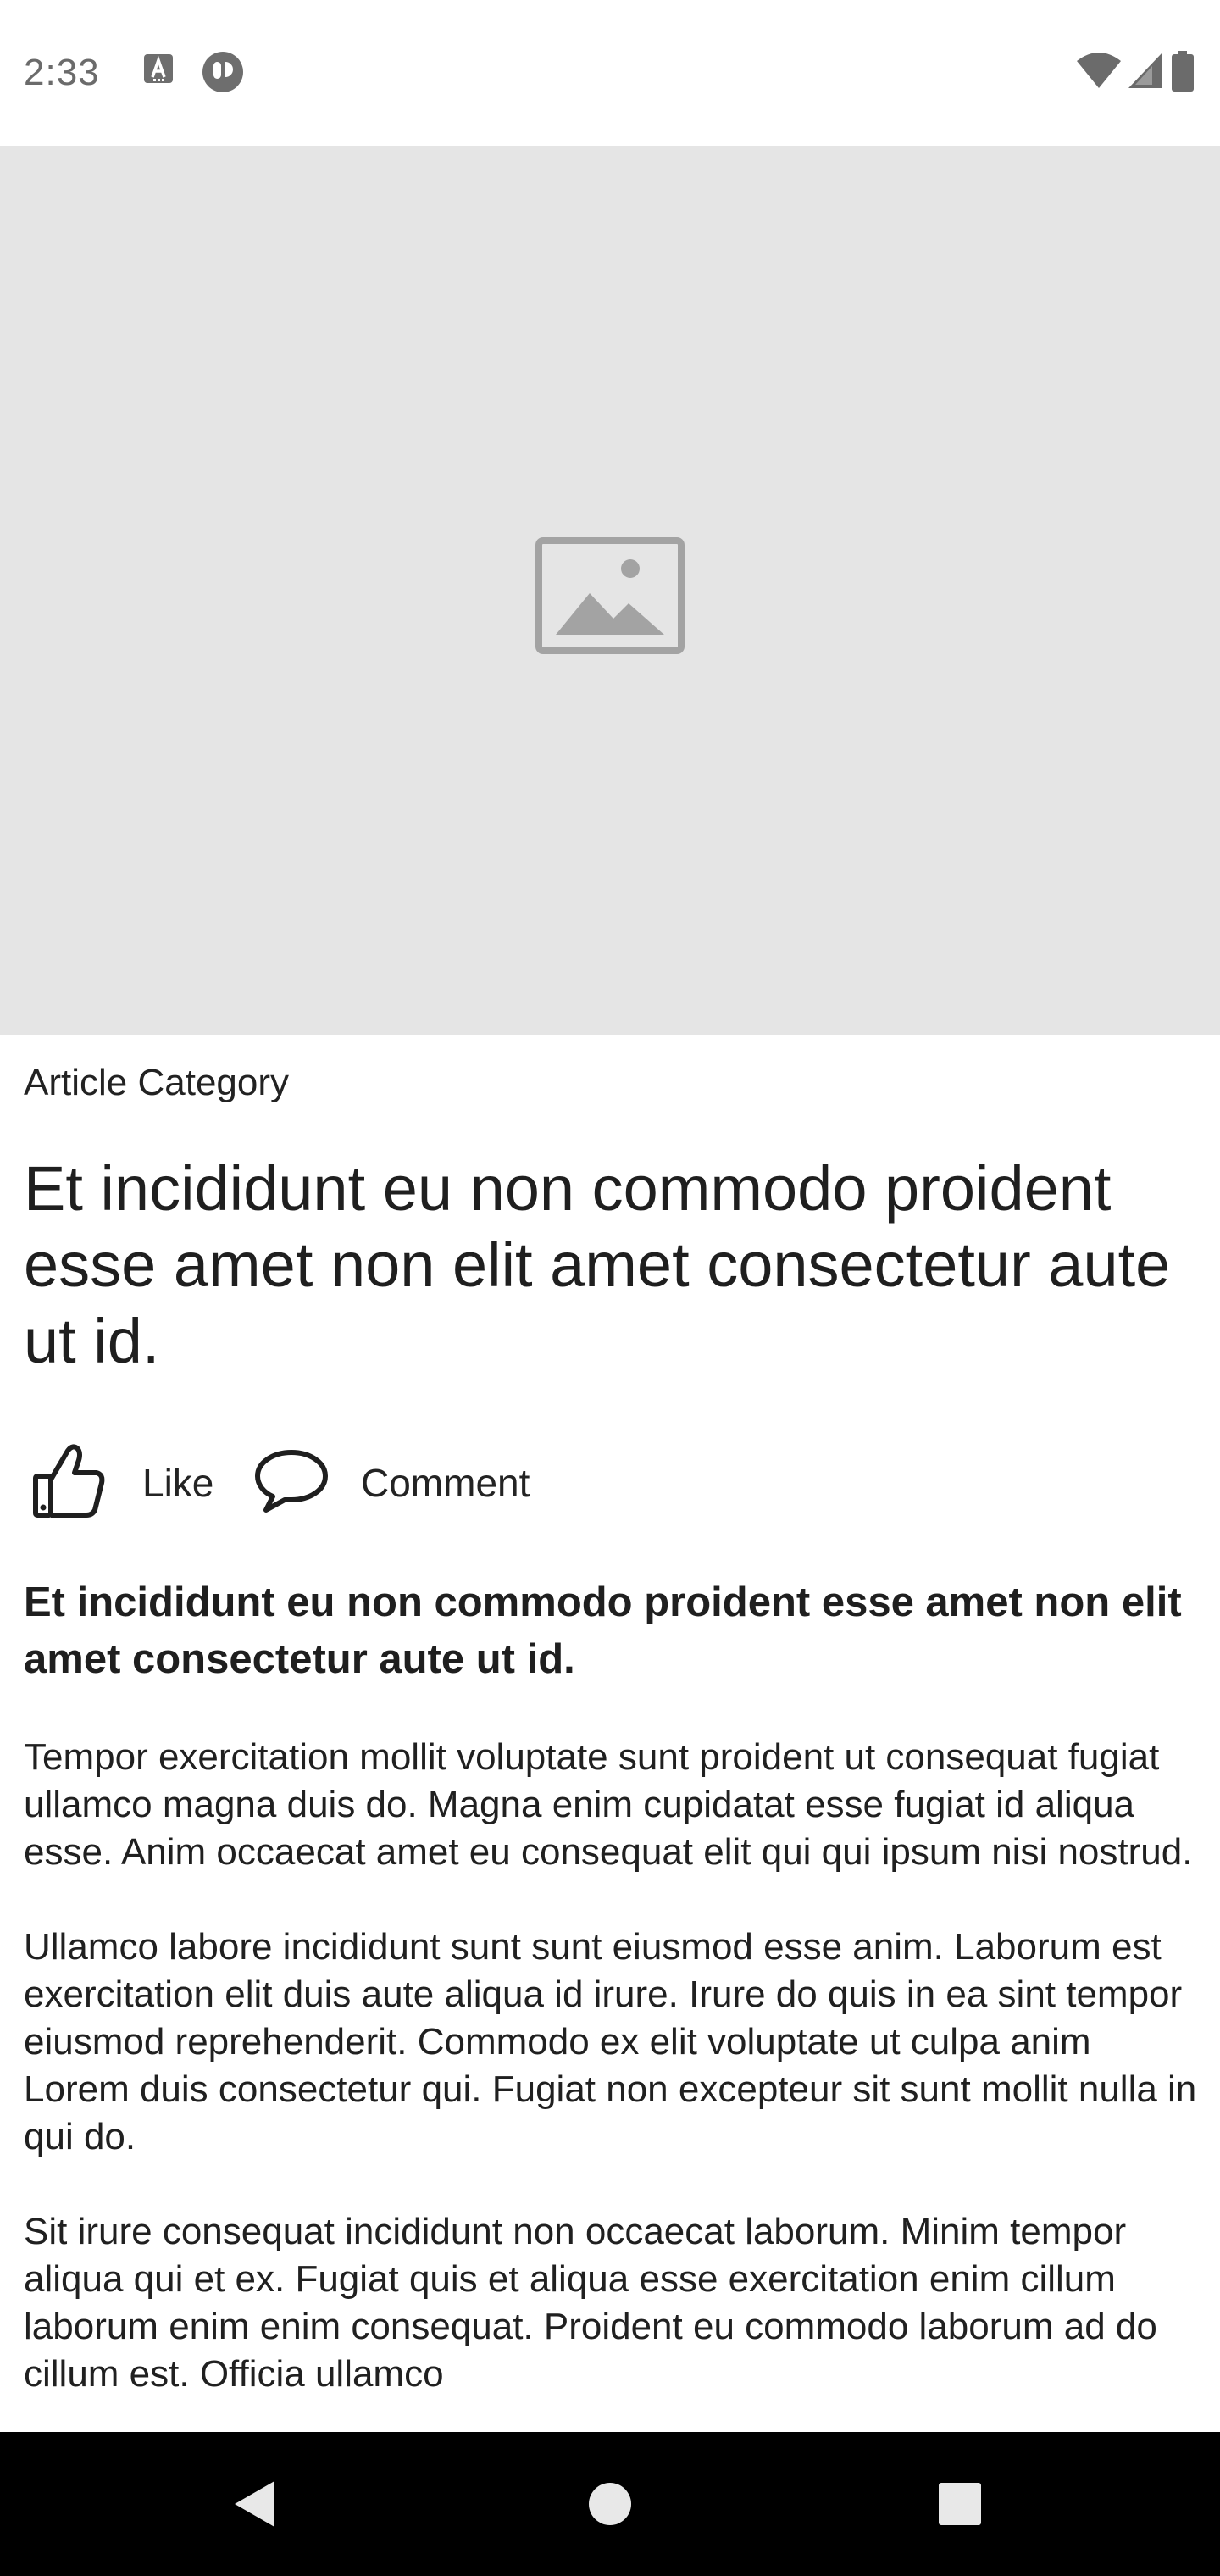 This screenshot has height=2576, width=1220. Describe the element at coordinates (125, 1483) in the screenshot. I see `like-button: Like` at that location.